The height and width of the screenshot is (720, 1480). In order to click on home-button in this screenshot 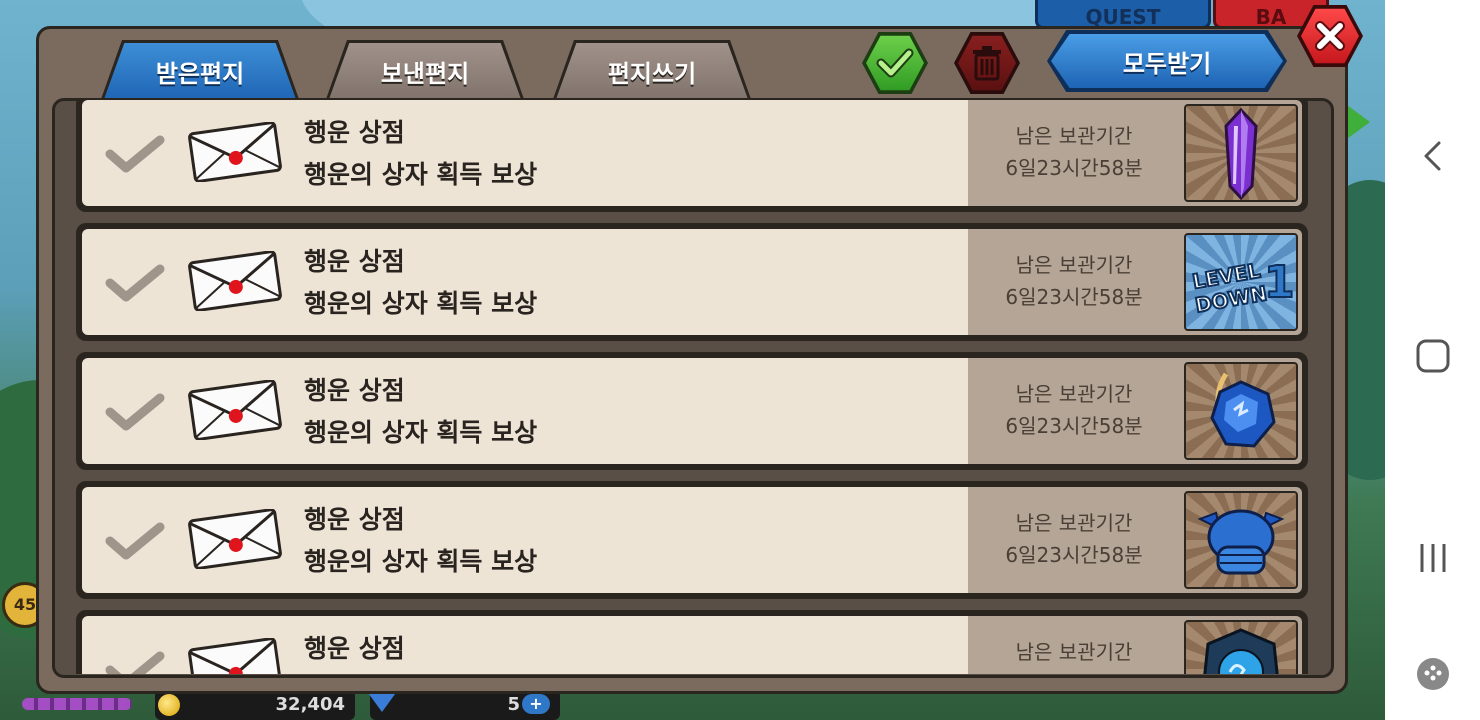, I will do `click(1432, 356)`.